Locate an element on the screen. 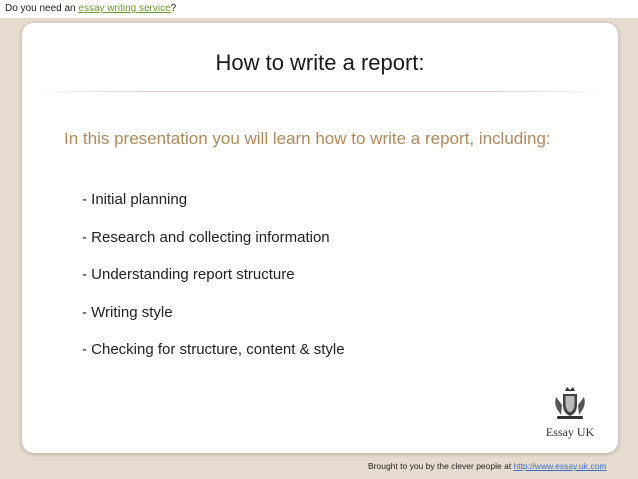 This screenshot has width=638, height=479. banner-suffix: ? is located at coordinates (173, 8).